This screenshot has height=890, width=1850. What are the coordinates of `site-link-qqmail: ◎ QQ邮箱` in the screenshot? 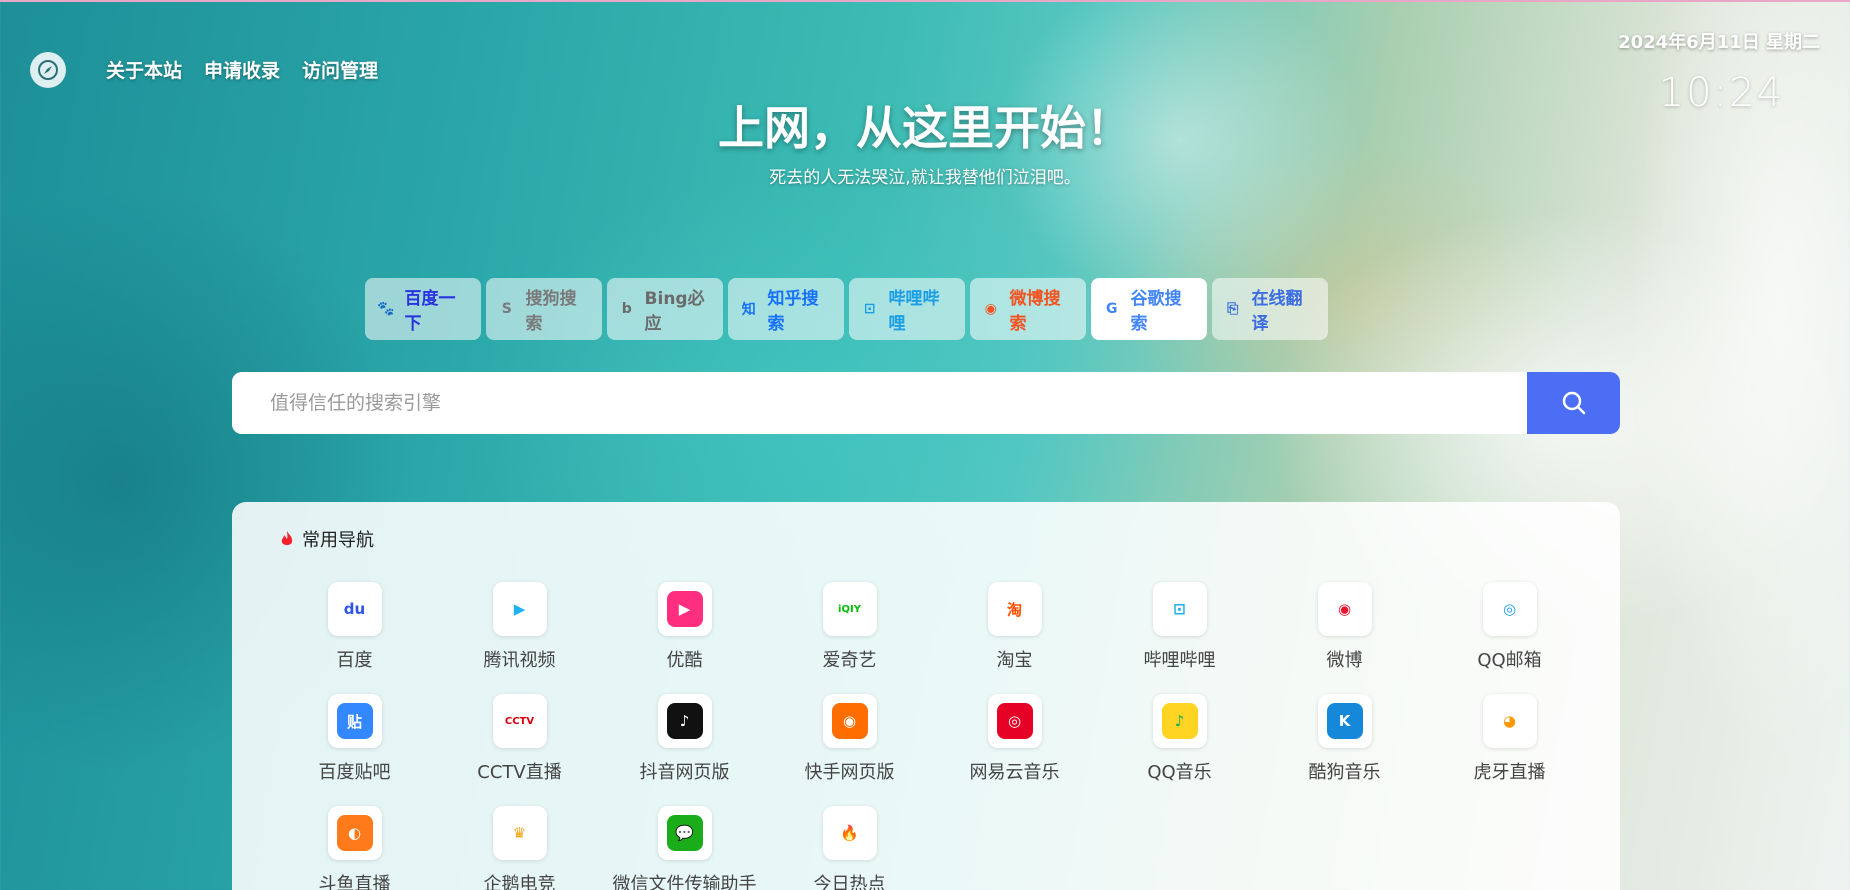 It's located at (1509, 627).